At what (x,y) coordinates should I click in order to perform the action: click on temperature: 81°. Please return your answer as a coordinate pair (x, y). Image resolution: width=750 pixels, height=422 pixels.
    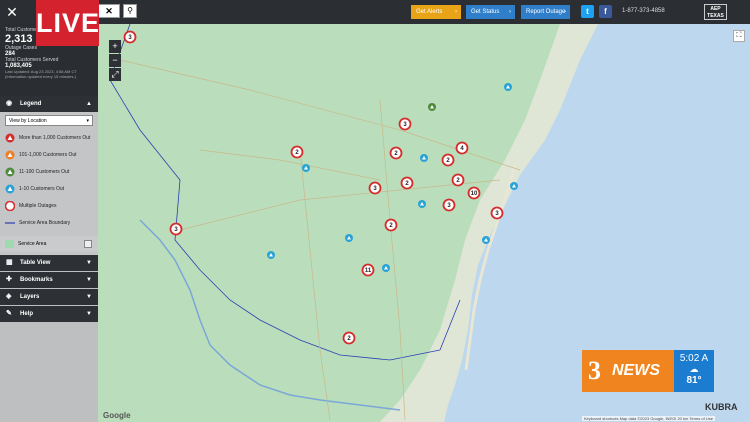
    Looking at the image, I should click on (694, 380).